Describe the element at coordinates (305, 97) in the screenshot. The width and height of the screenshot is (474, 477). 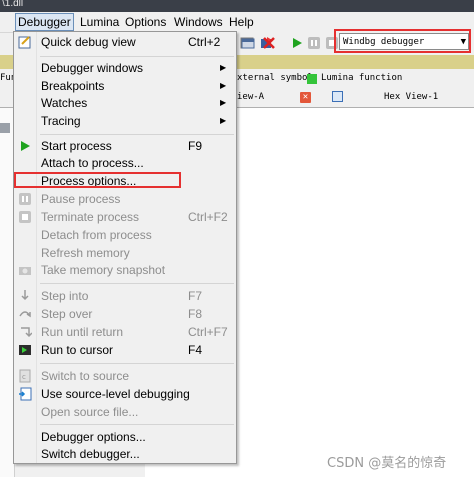
I see `close-icon: ✕` at that location.